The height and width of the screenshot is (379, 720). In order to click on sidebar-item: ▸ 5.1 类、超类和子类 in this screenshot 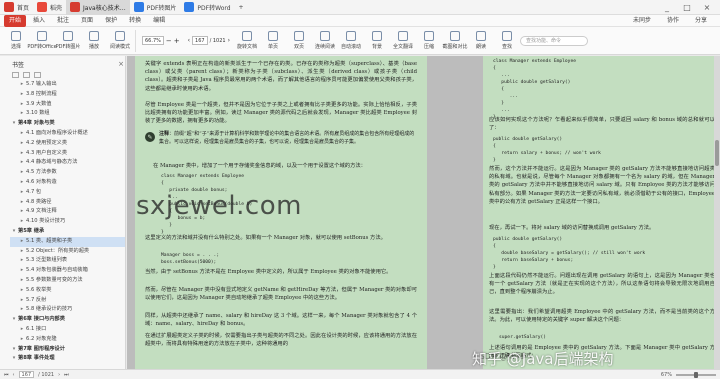, I will do `click(67, 241)`.